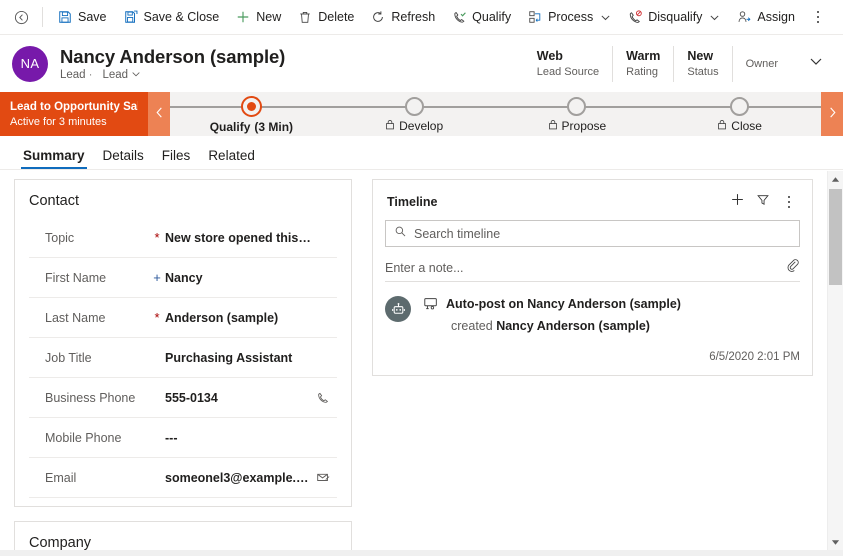 Image resolution: width=843 pixels, height=556 pixels. I want to click on header-field-owner: Owner, so click(762, 64).